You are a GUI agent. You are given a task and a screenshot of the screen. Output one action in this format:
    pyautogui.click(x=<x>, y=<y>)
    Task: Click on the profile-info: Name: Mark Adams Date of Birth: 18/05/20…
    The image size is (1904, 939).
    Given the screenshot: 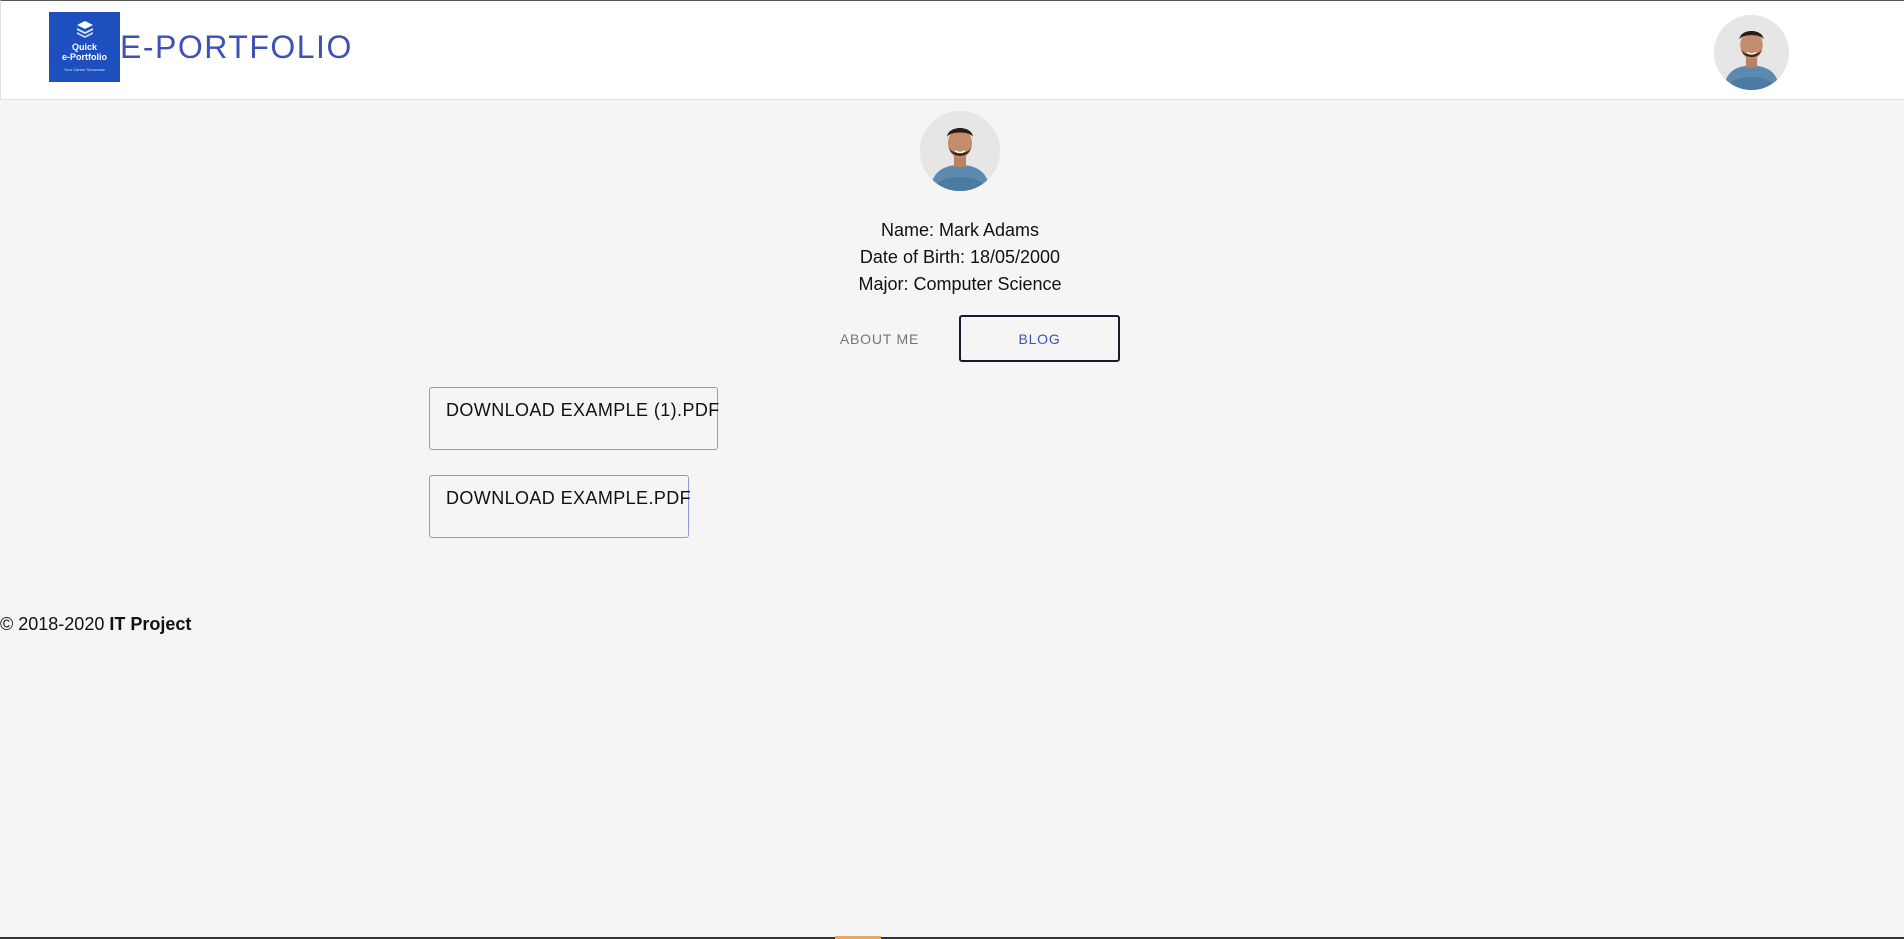 What is the action you would take?
    pyautogui.click(x=960, y=257)
    